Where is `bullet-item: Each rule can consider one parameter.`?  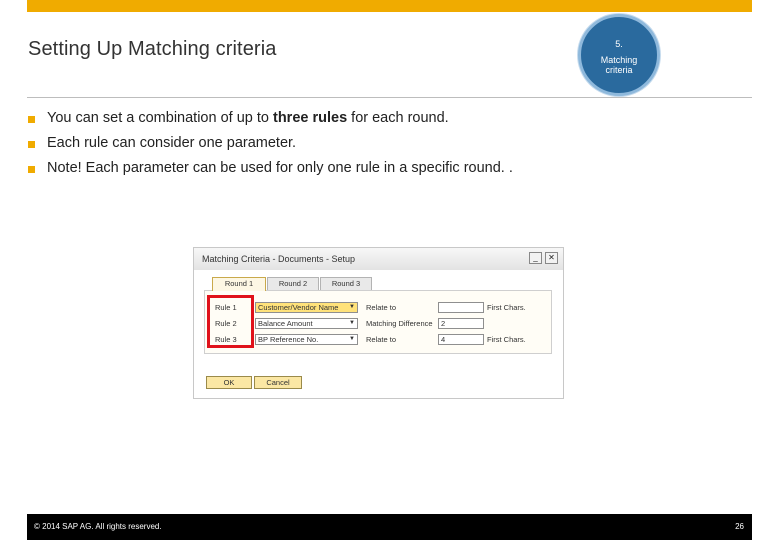 bullet-item: Each rule can consider one parameter. is located at coordinates (388, 147).